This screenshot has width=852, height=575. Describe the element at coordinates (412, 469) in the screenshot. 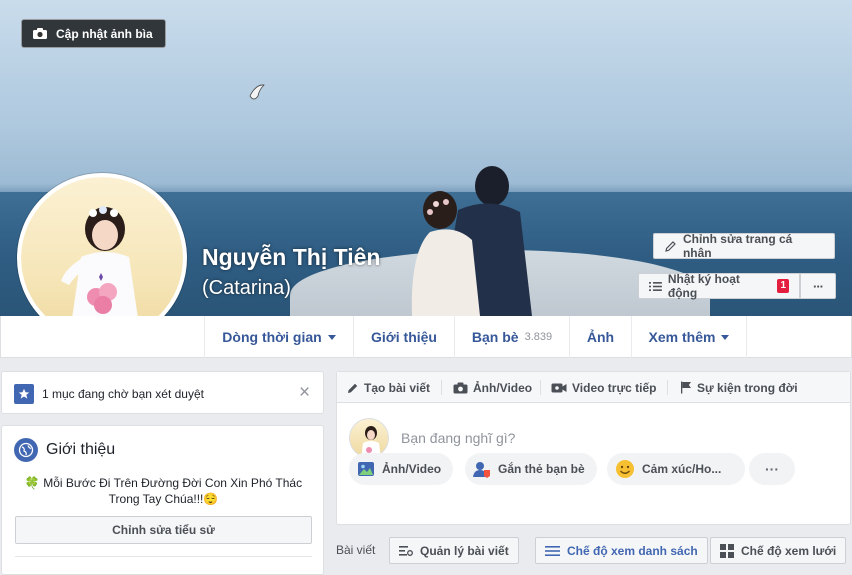

I see `photo-video-label: Ảnh/Video` at that location.